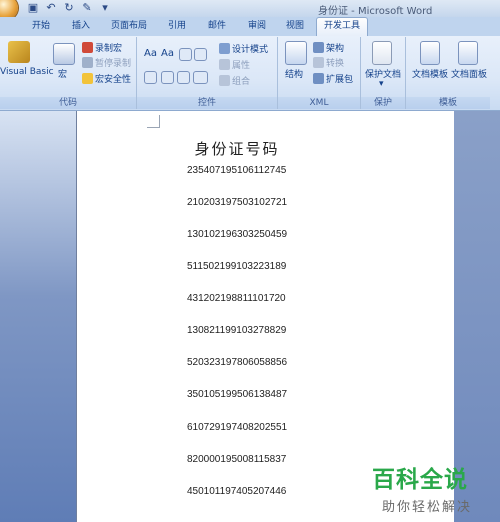  Describe the element at coordinates (234, 64) in the screenshot. I see `properties-button: 属性` at that location.